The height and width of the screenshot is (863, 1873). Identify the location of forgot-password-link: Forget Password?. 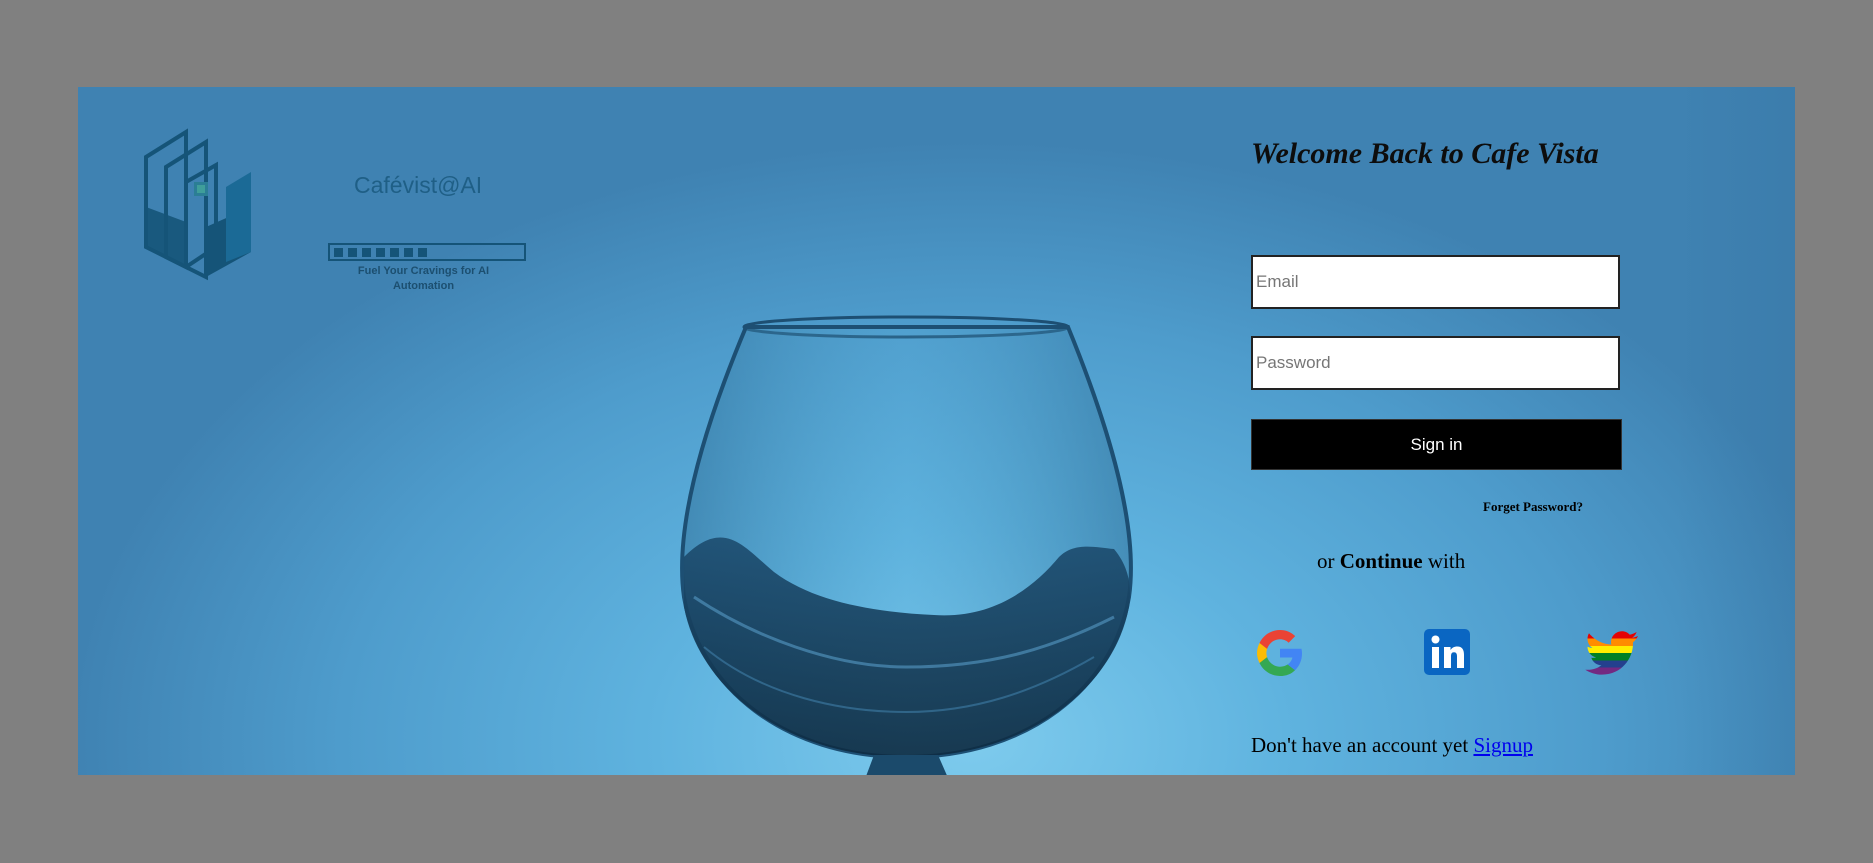
(1533, 507).